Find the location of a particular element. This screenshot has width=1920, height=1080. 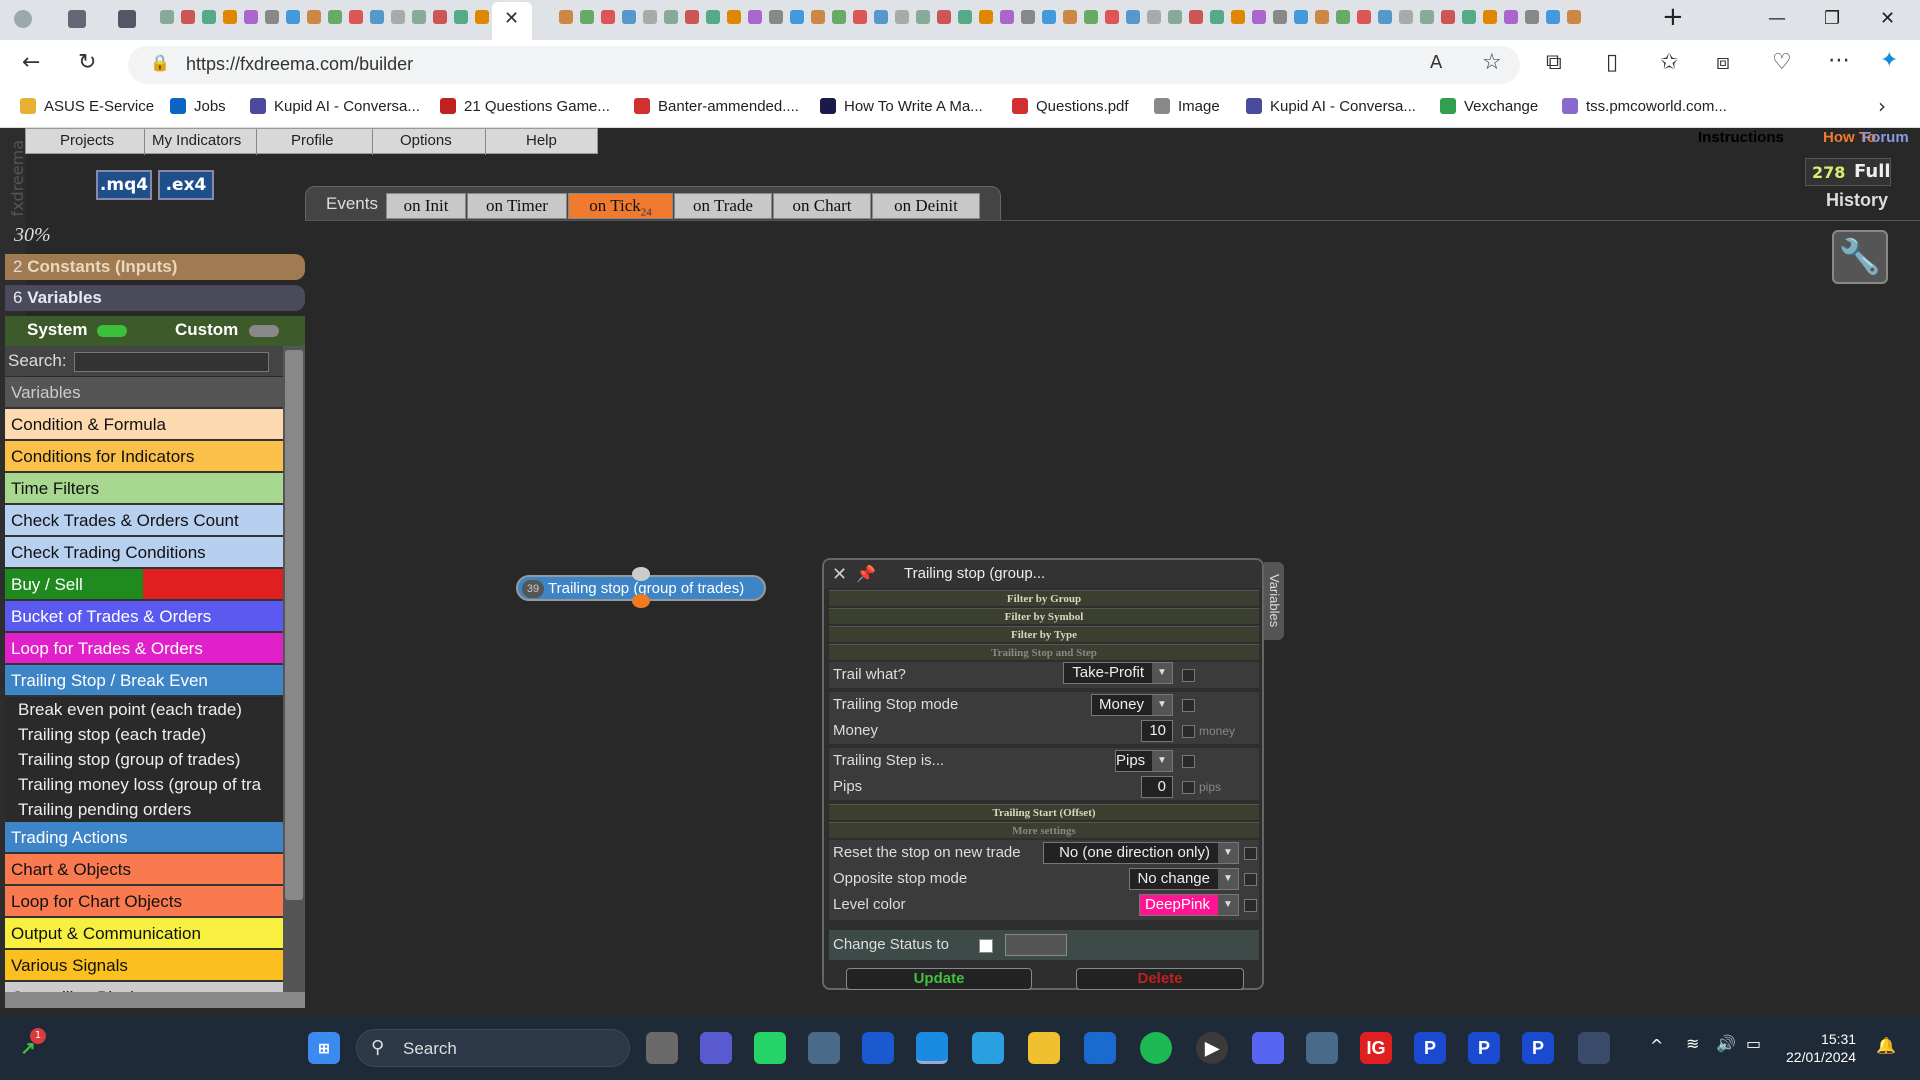

category-item: Check Trades & Orders Count is located at coordinates (144, 521).